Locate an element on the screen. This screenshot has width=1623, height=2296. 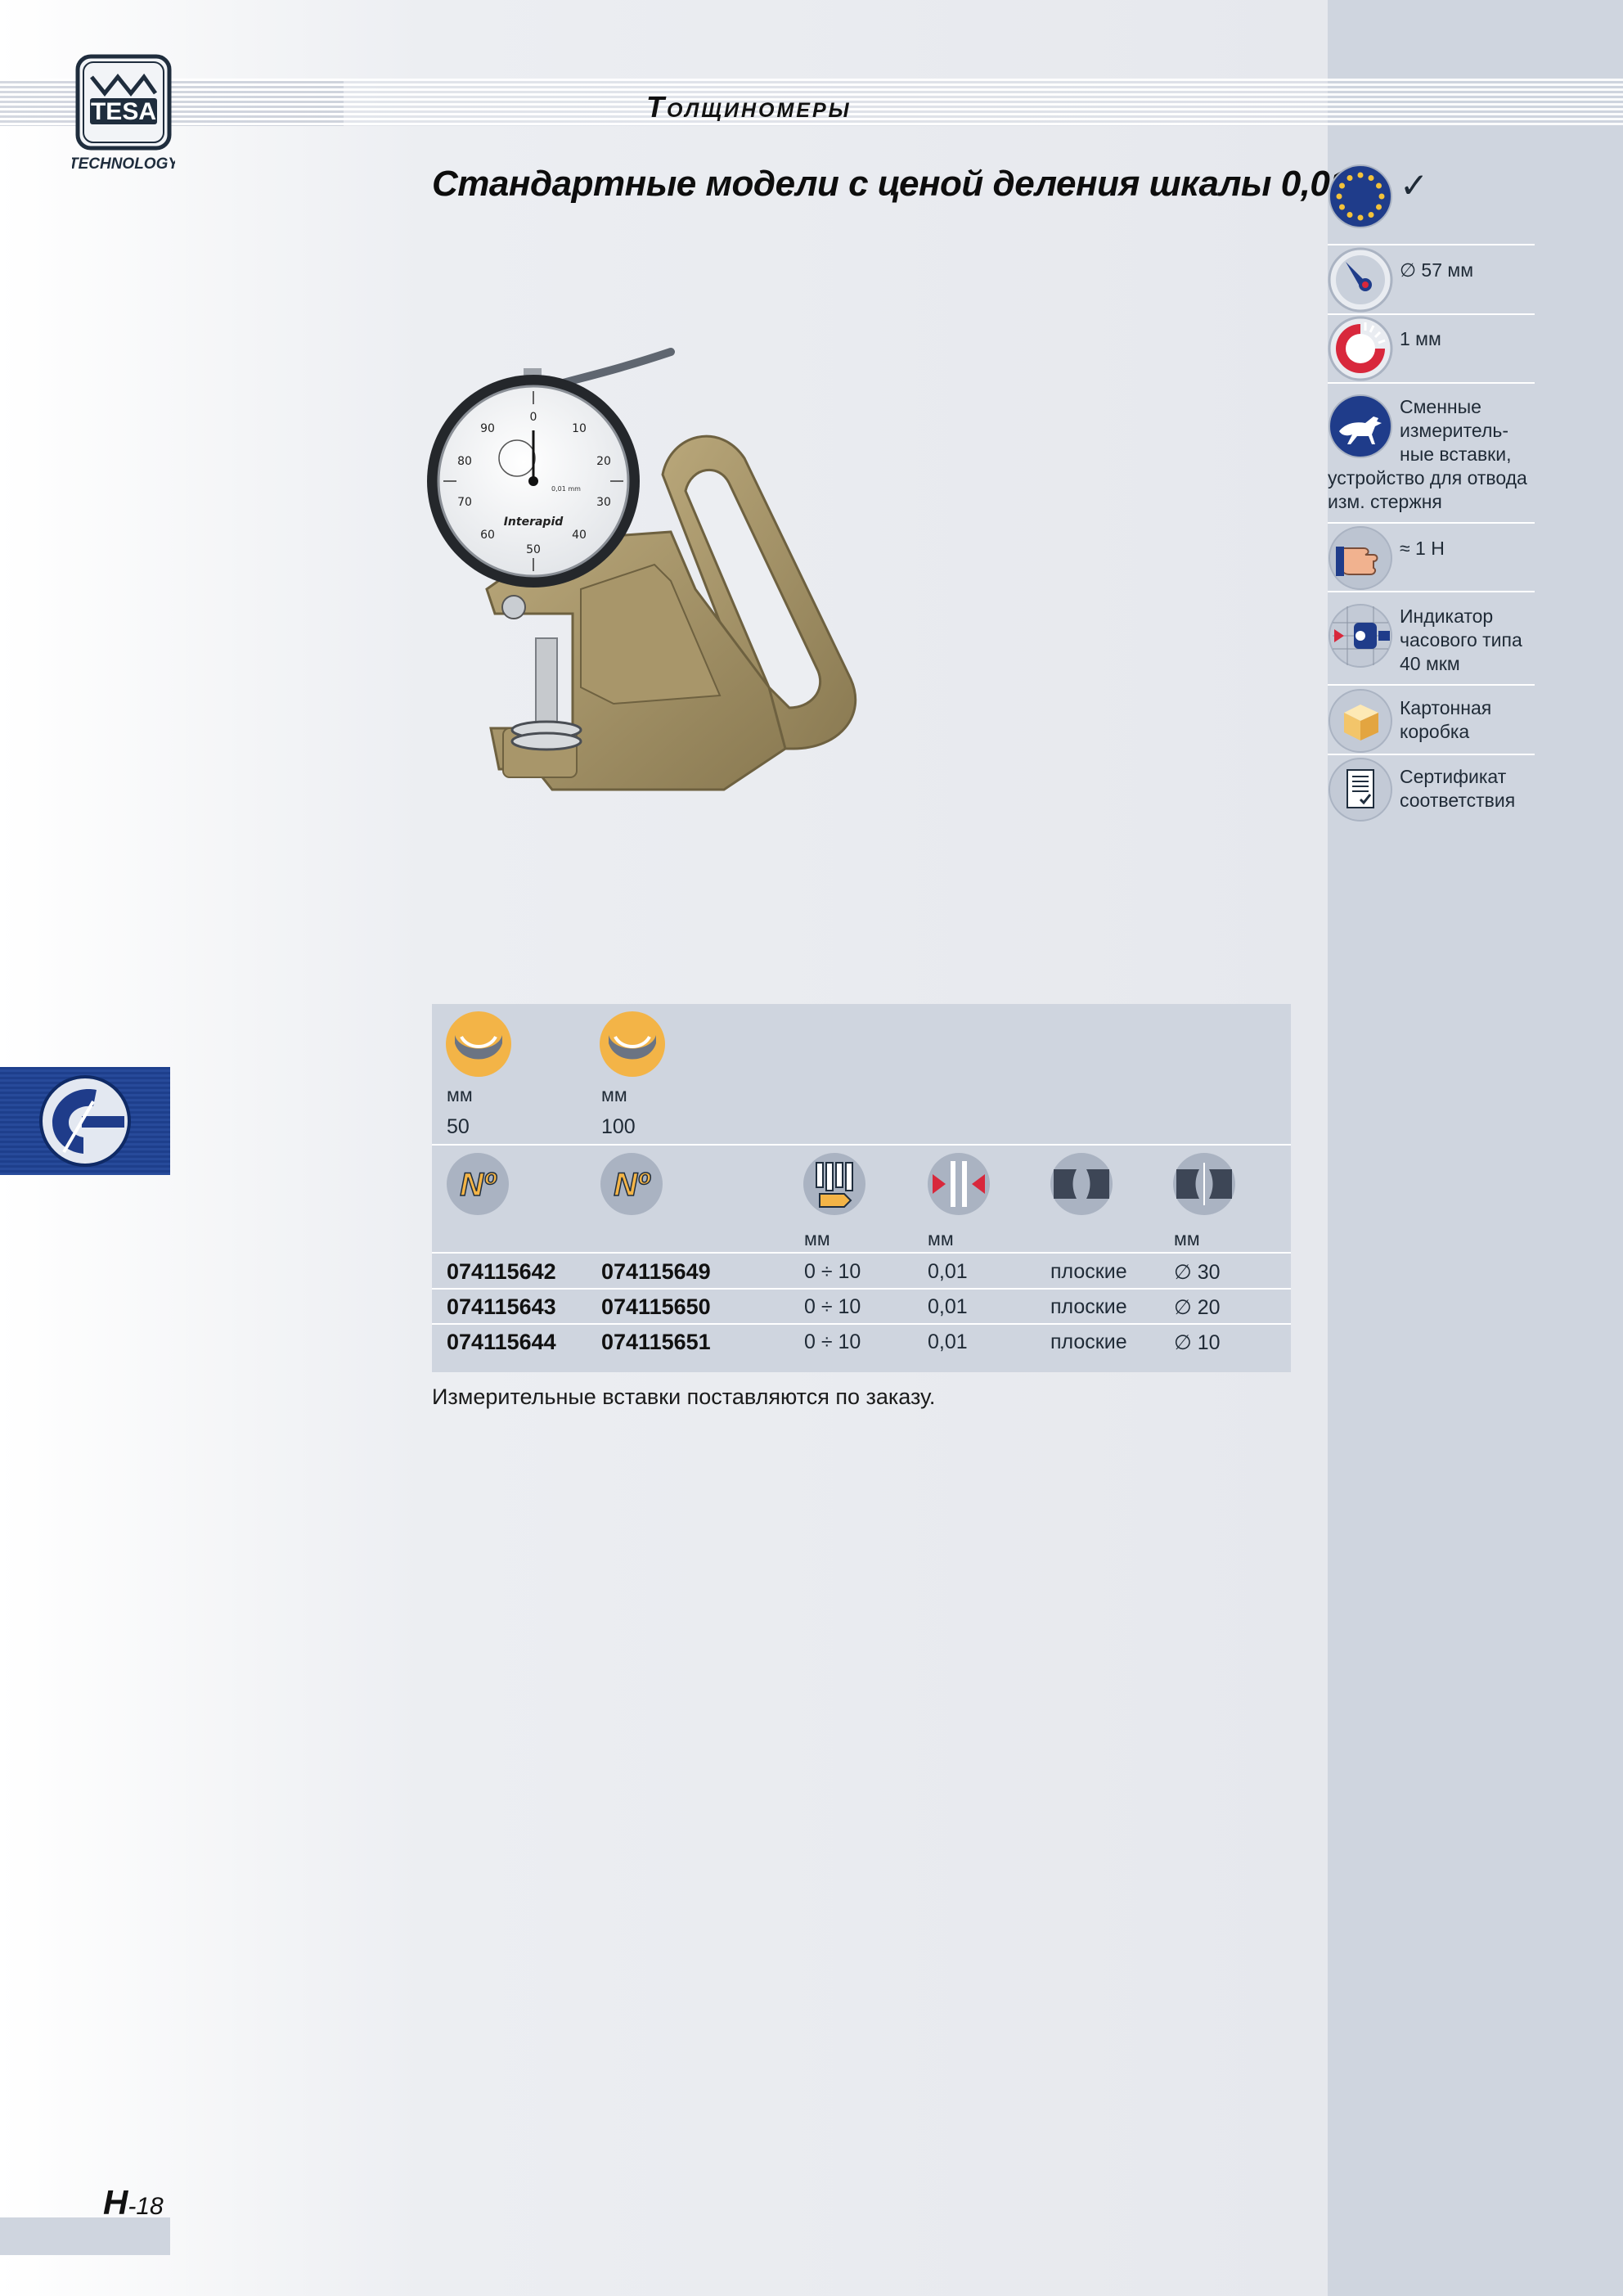
table-cell-r2-no1: 074115643 is located at coordinates (501, 1306).